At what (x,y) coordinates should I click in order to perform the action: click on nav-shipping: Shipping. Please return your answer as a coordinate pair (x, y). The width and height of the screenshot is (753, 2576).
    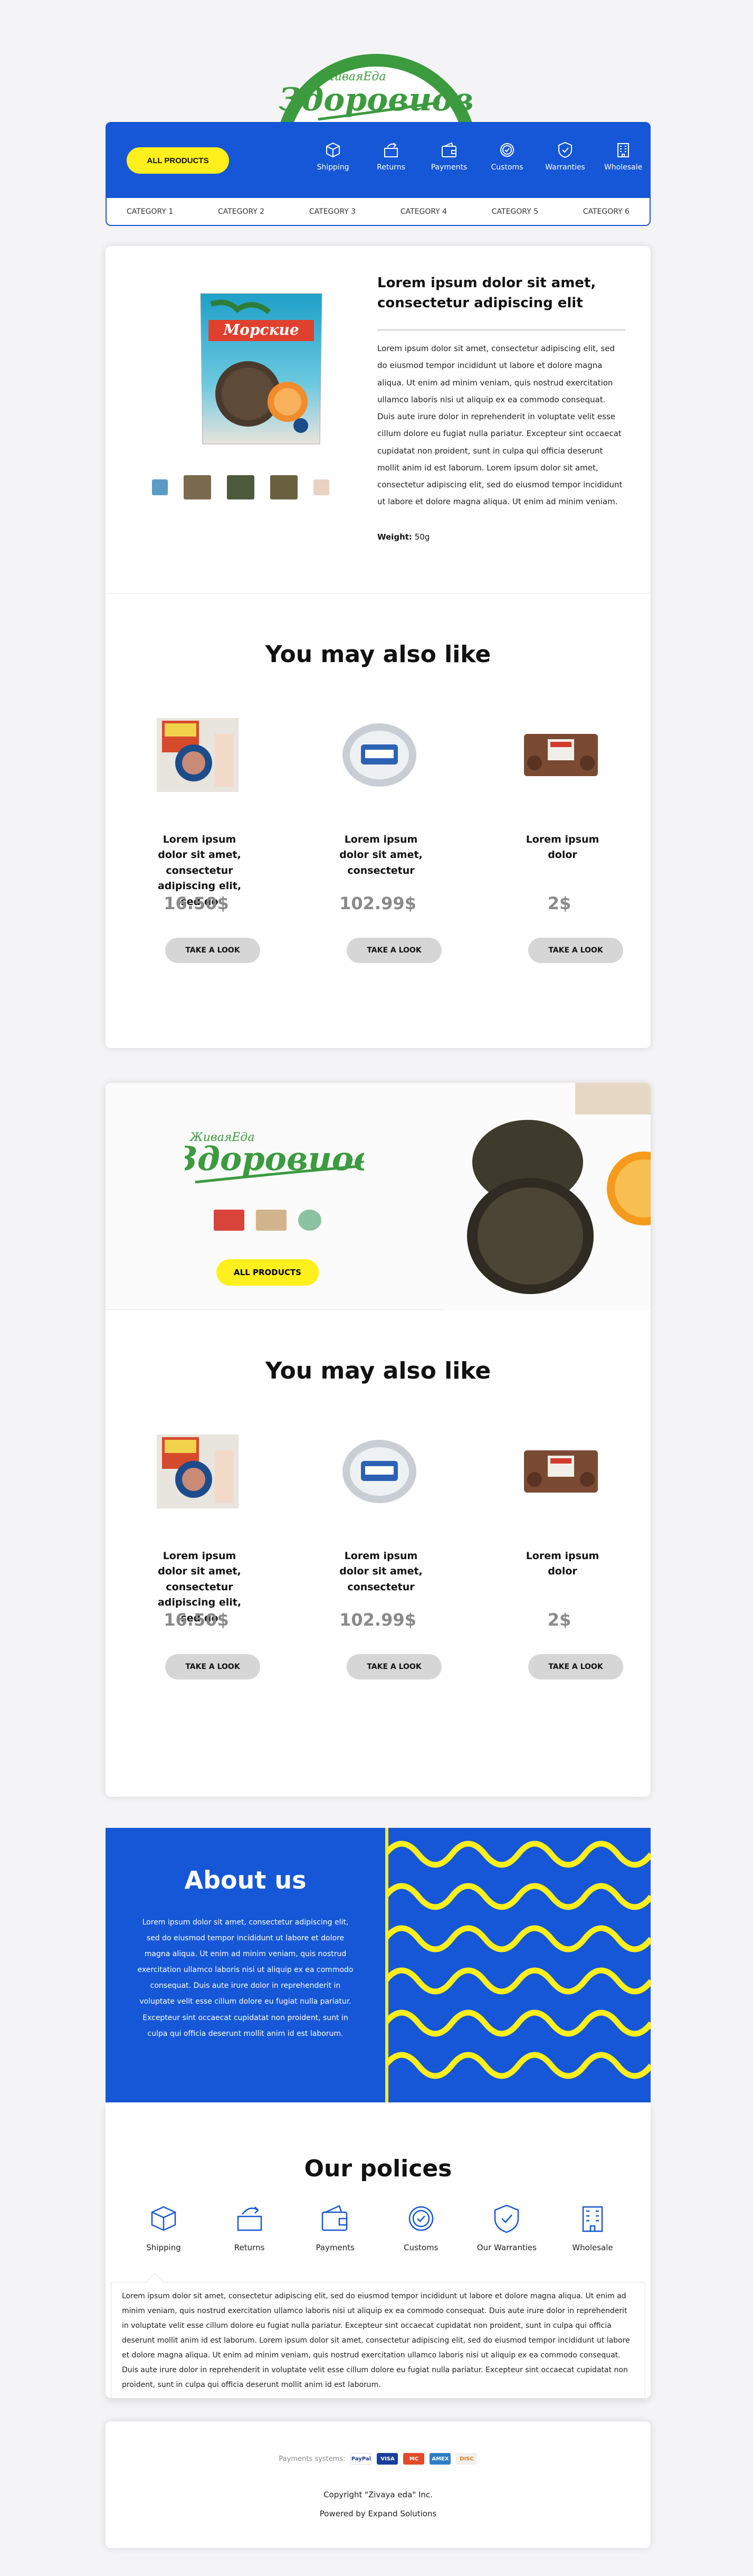
    Looking at the image, I should click on (333, 156).